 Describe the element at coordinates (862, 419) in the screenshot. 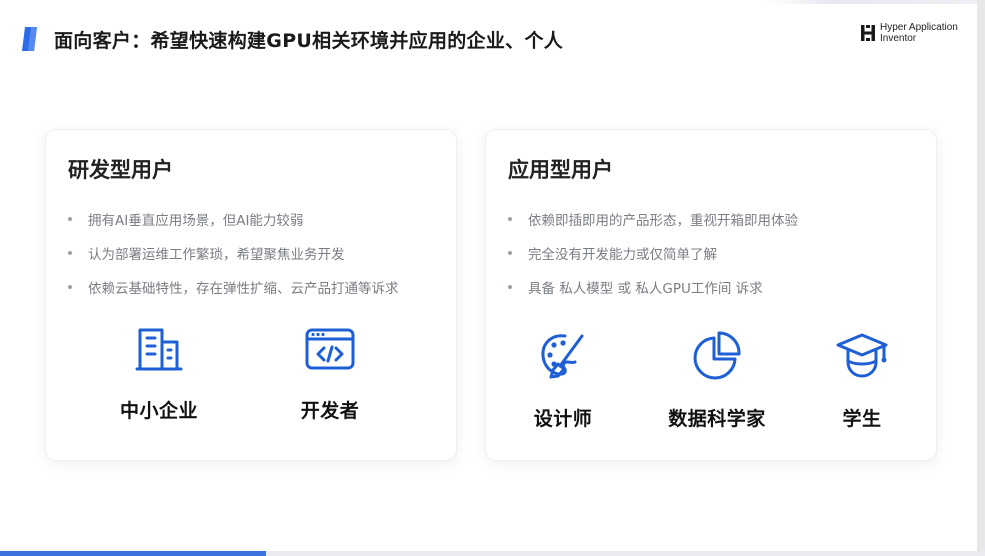

I see `icon-label: 学生` at that location.